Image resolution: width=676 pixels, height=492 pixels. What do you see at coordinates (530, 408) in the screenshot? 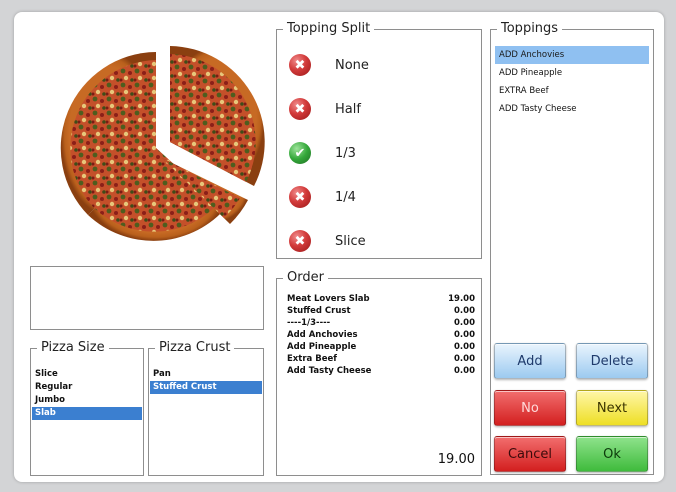
I see `no-button: No` at bounding box center [530, 408].